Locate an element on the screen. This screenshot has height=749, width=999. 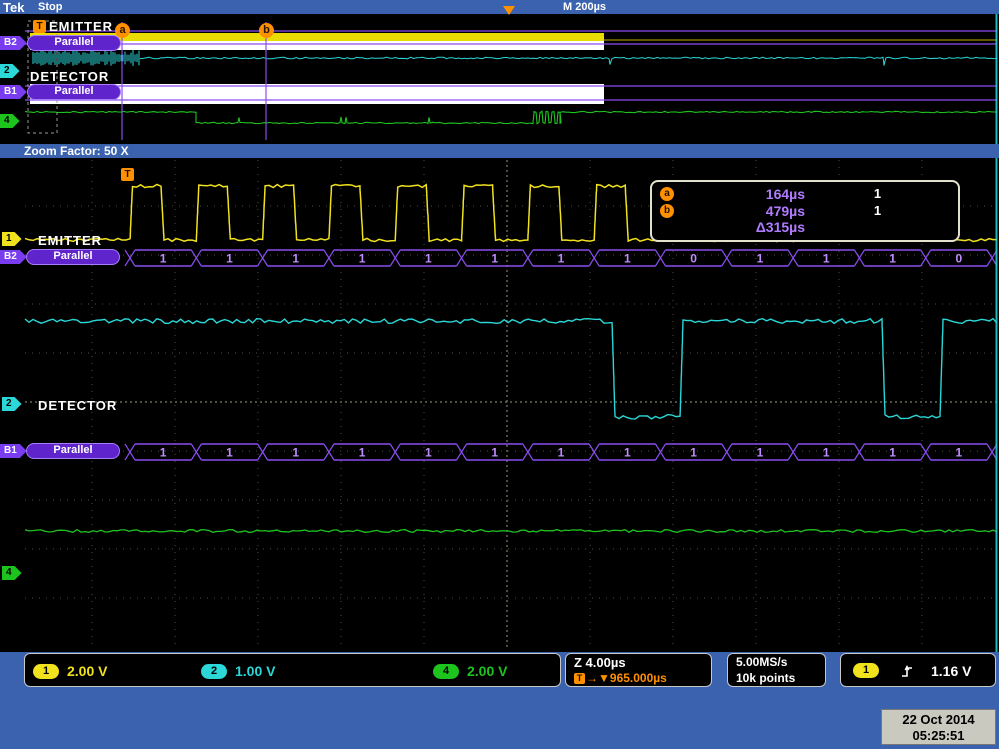
cursor-readout-box: a 164µs 1 b 479µs 1 Δ315µs is located at coordinates (805, 211).